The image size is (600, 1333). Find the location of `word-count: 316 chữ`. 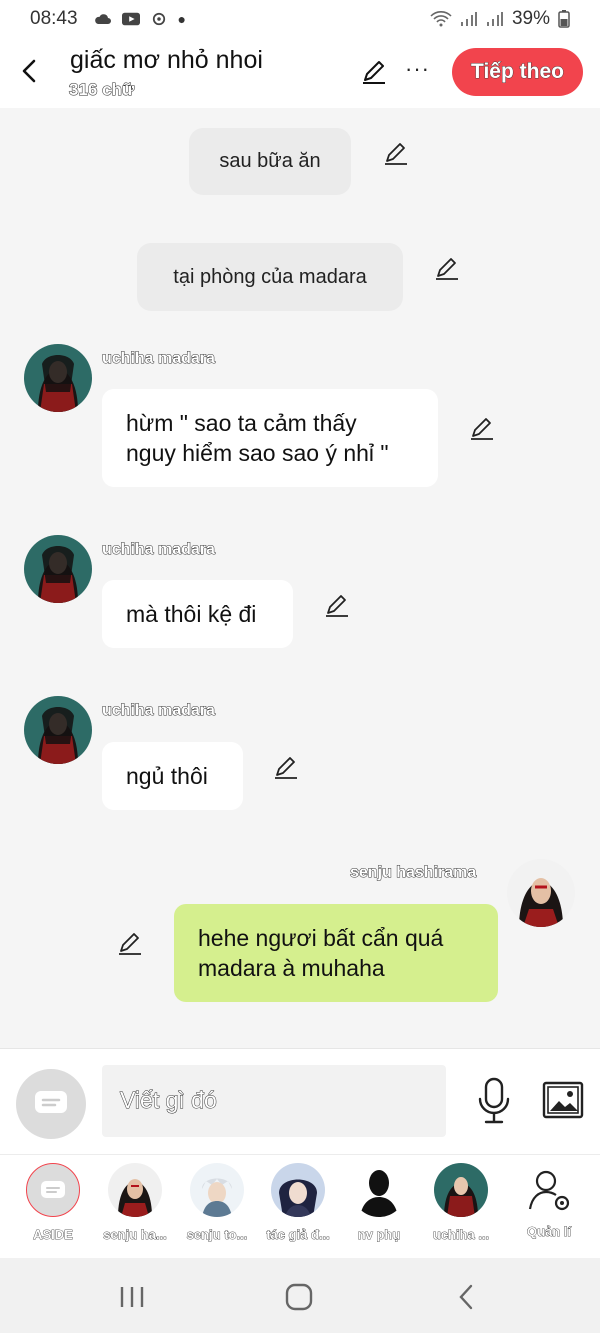

word-count: 316 chữ is located at coordinates (101, 90).